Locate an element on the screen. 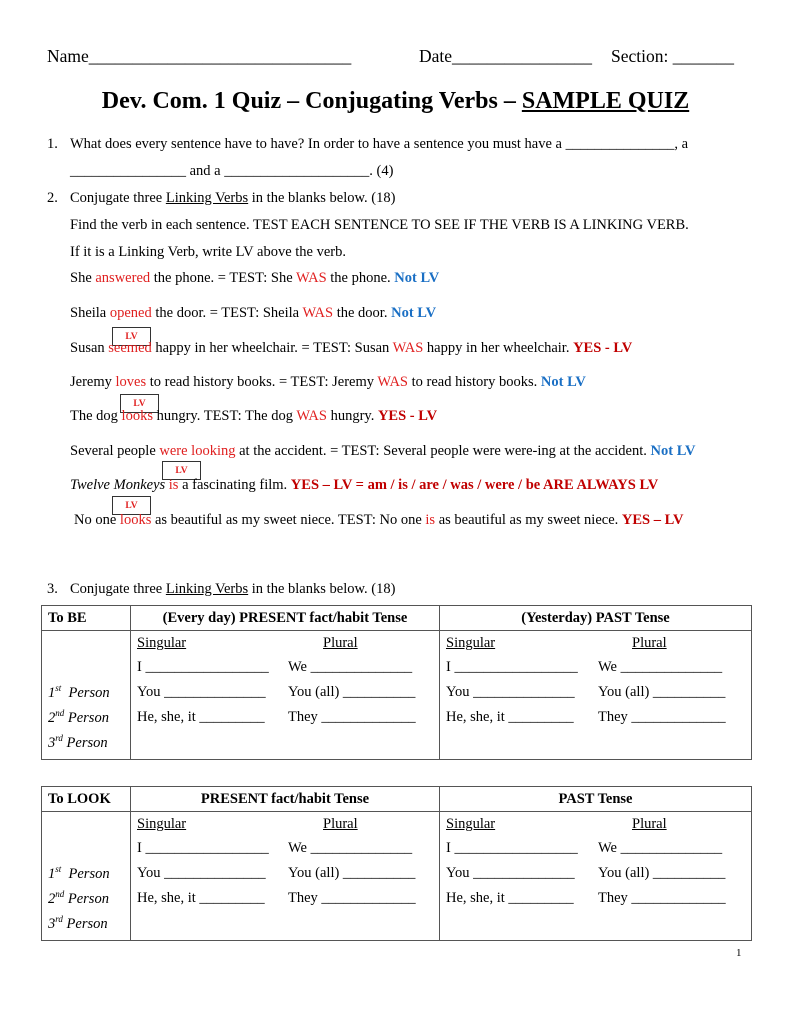 The image size is (791, 1024). verb: answered is located at coordinates (123, 278).